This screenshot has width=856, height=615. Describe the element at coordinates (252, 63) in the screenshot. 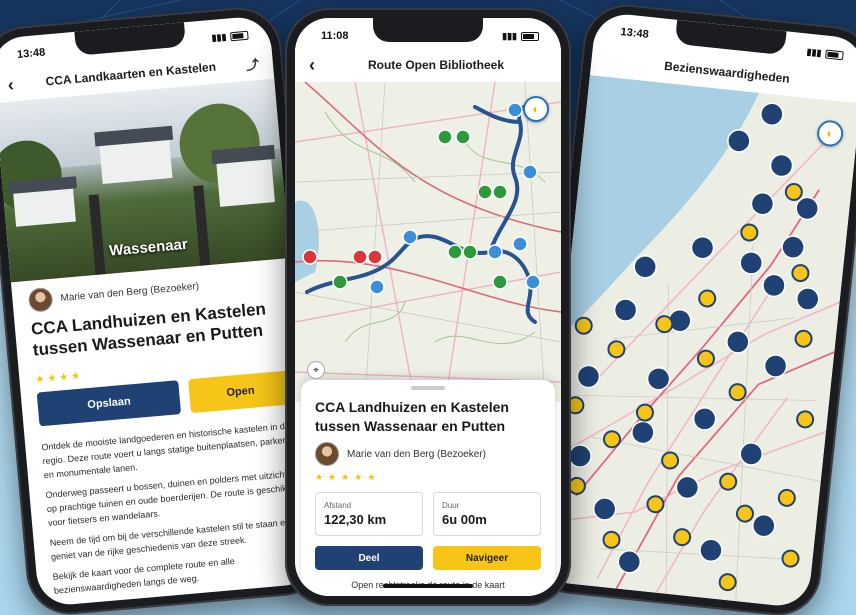

I see `share-icon: ⤴` at that location.